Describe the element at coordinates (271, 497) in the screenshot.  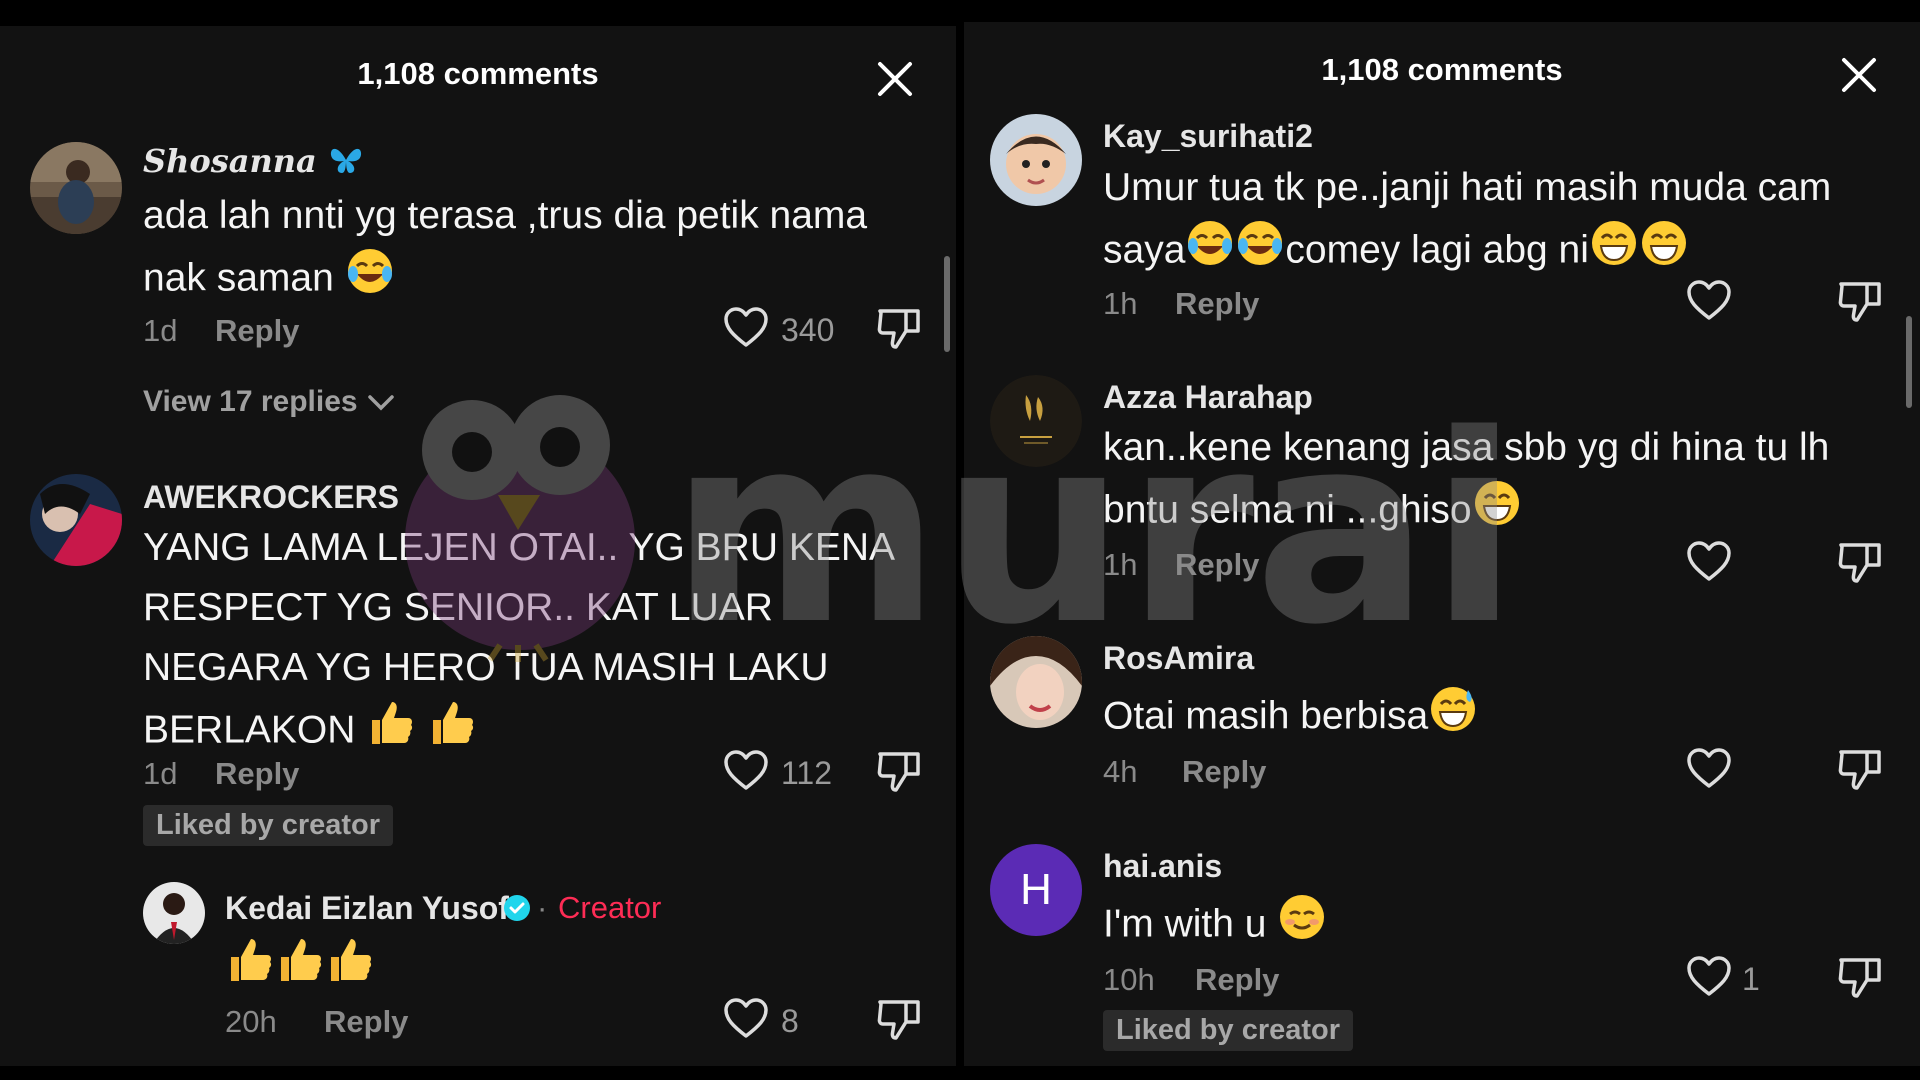
I see `comment-username: AWEKROCKERS` at that location.